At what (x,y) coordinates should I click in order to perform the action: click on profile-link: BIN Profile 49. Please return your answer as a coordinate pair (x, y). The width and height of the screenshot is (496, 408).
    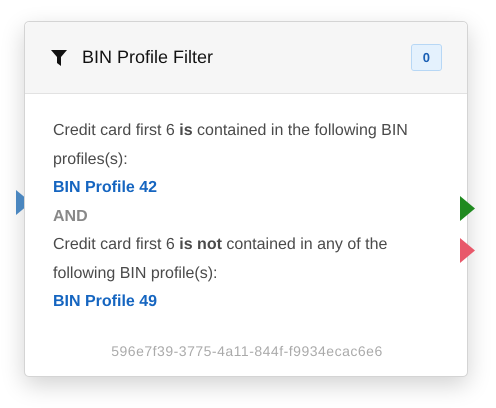
    Looking at the image, I should click on (105, 302).